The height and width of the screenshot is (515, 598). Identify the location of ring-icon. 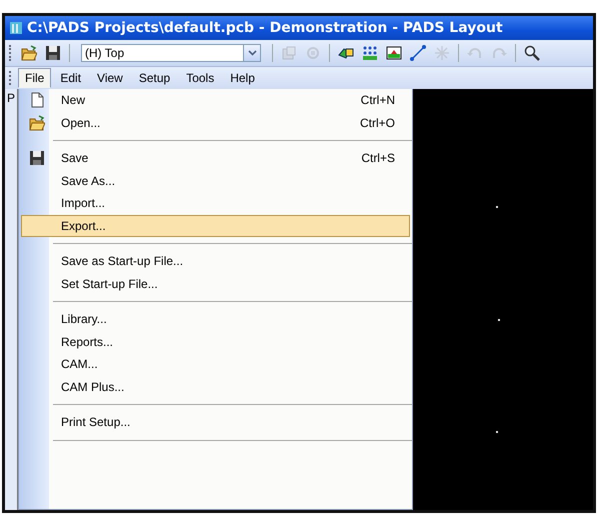
(313, 53).